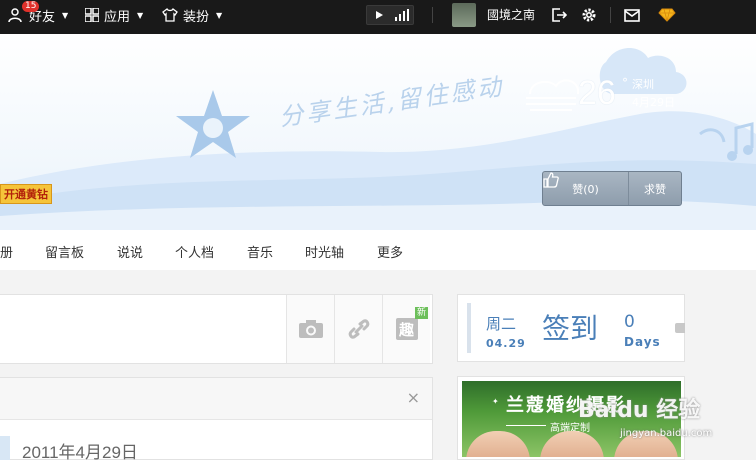 This screenshot has height=460, width=756. What do you see at coordinates (667, 15) in the screenshot?
I see `diamond-icon` at bounding box center [667, 15].